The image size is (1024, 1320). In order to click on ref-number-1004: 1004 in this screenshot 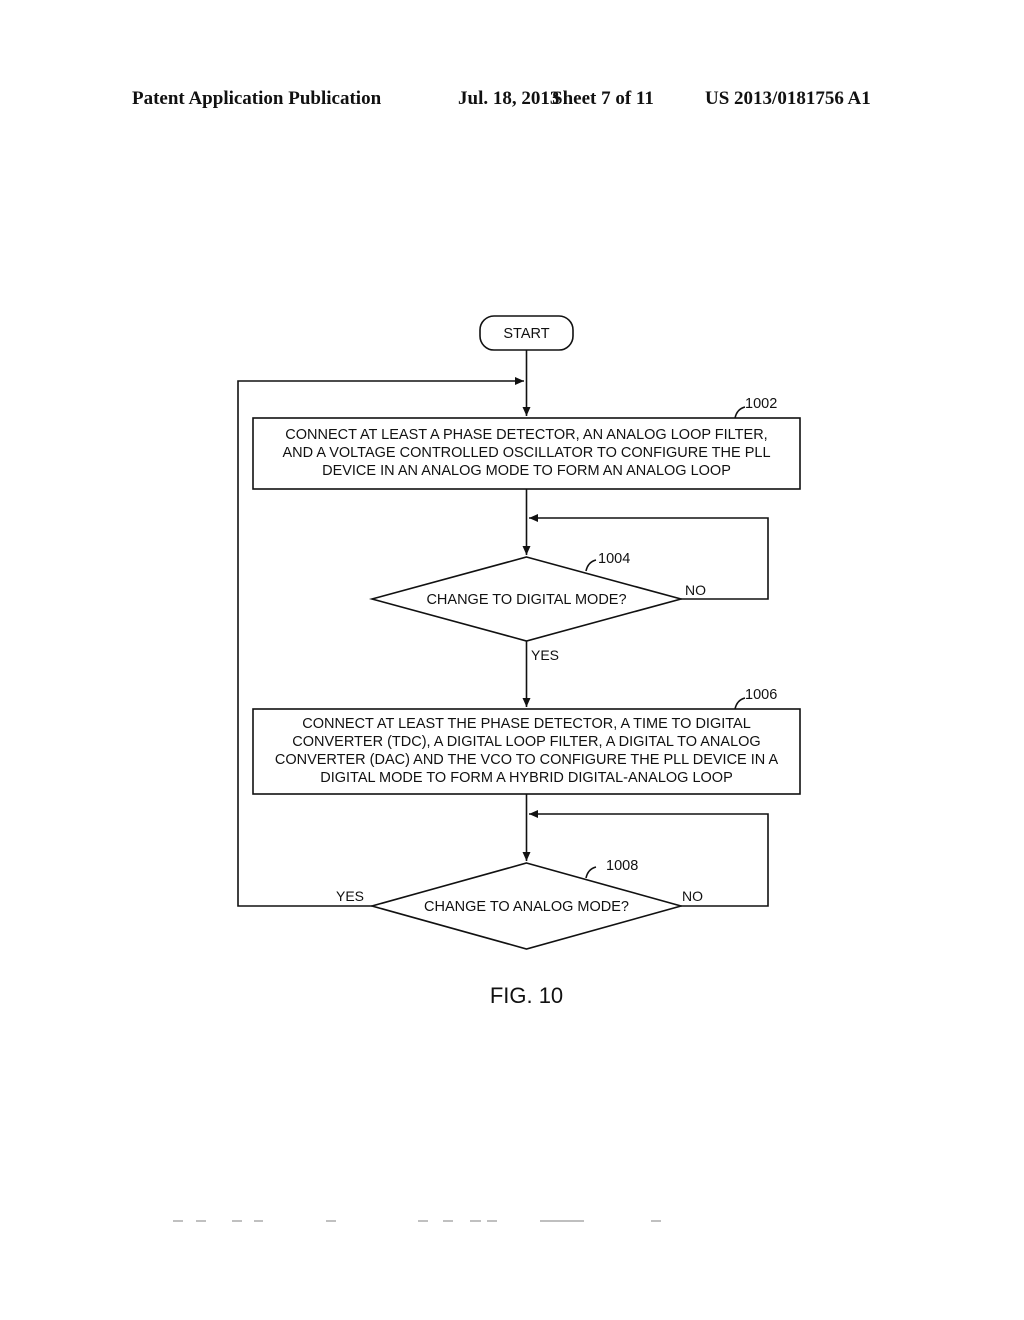, I will do `click(614, 559)`.